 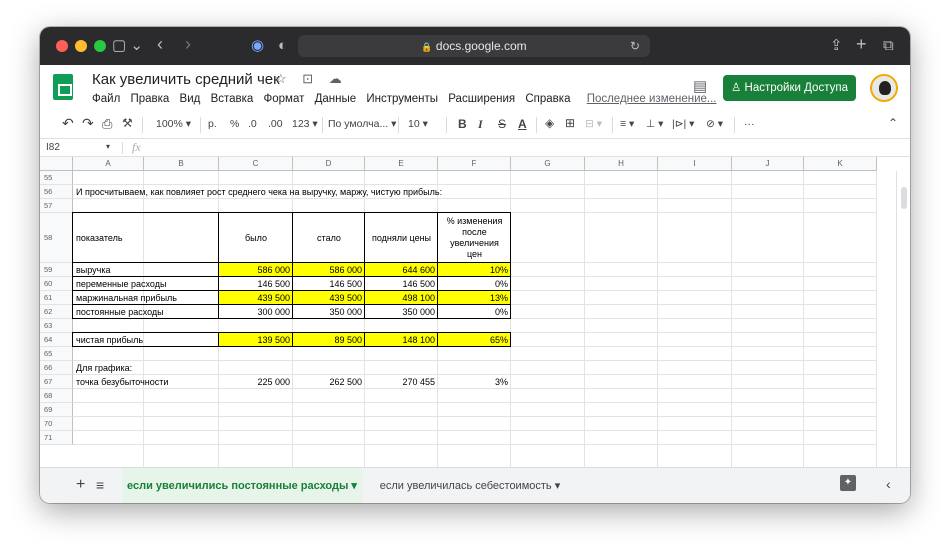 I want to click on breakeven-change: 3%, so click(x=474, y=382).